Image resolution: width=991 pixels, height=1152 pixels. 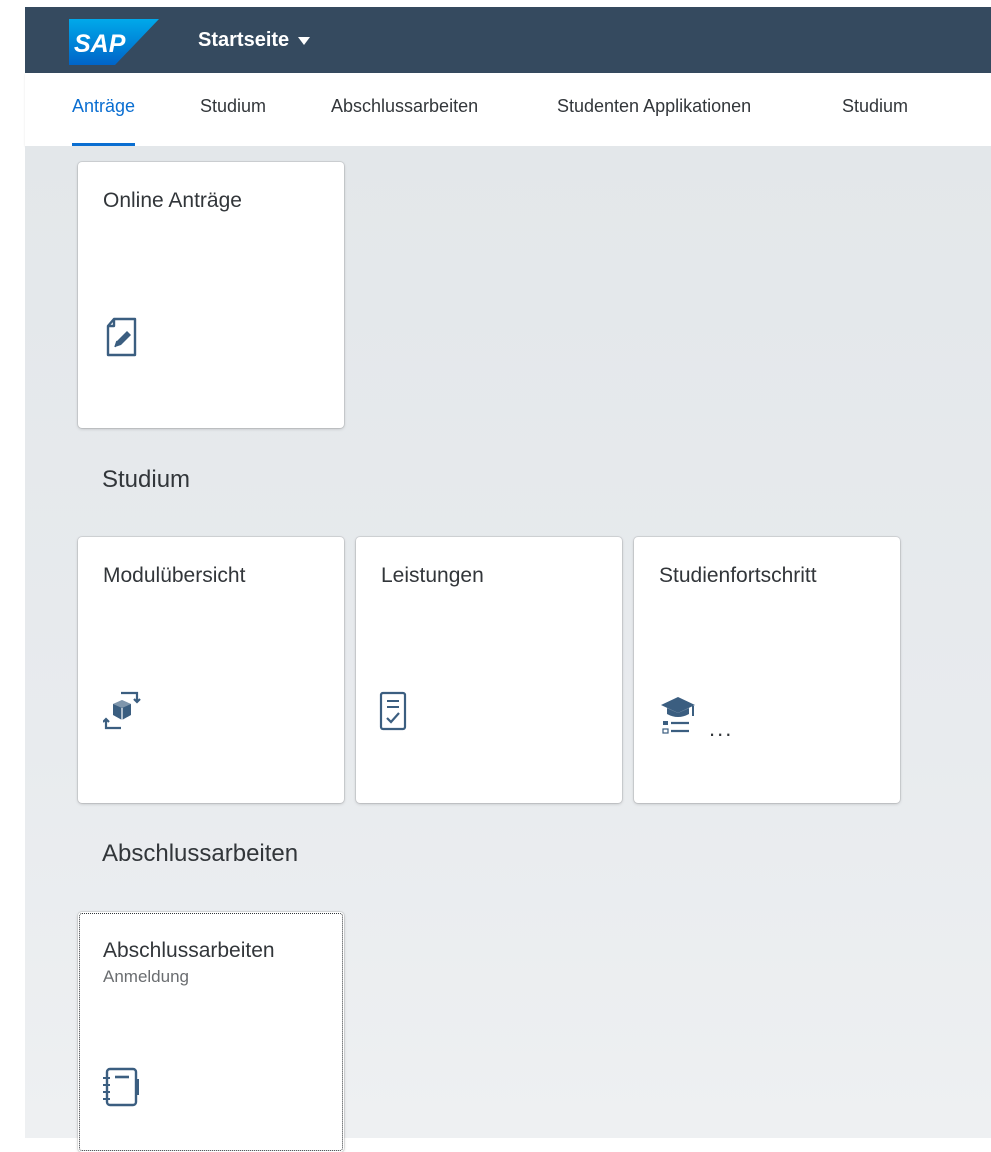 I want to click on app-title-menu: Startseite, so click(x=254, y=40).